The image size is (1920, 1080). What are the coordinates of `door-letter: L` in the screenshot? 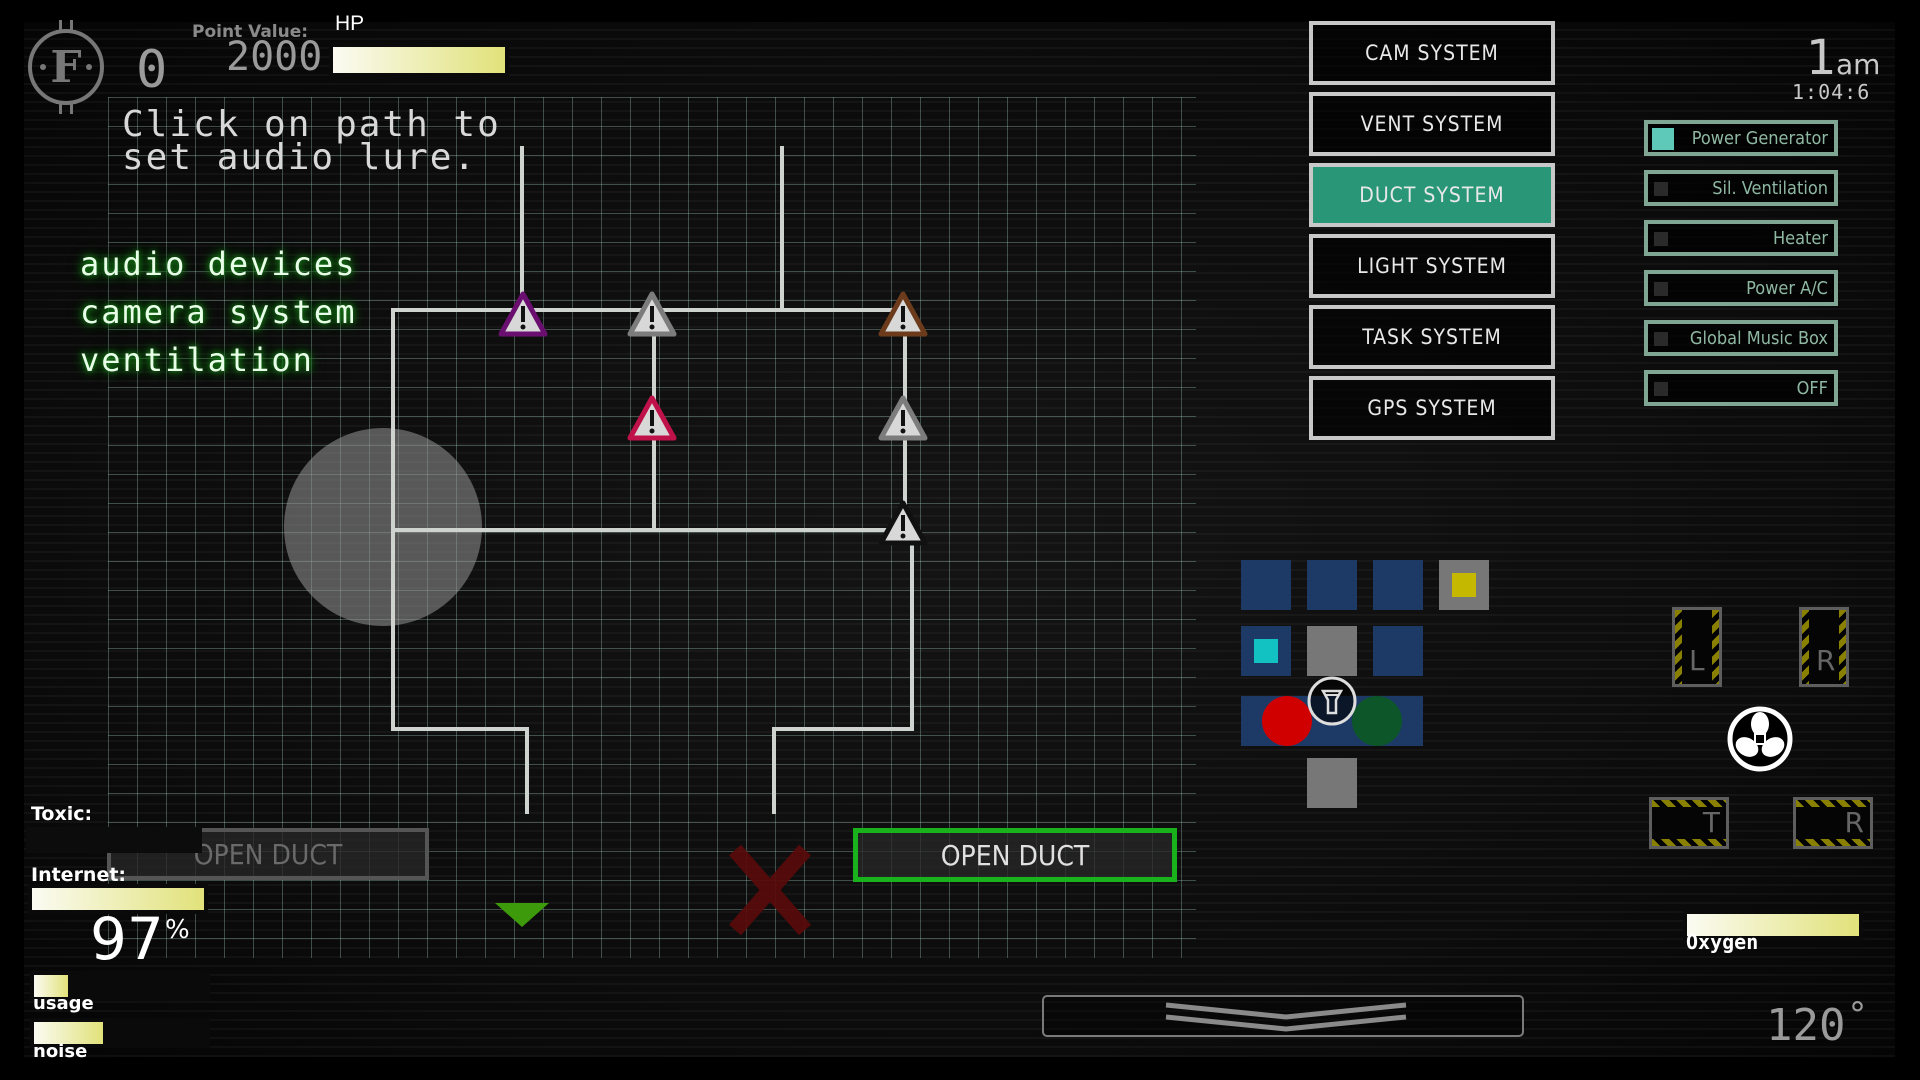 It's located at (1697, 660).